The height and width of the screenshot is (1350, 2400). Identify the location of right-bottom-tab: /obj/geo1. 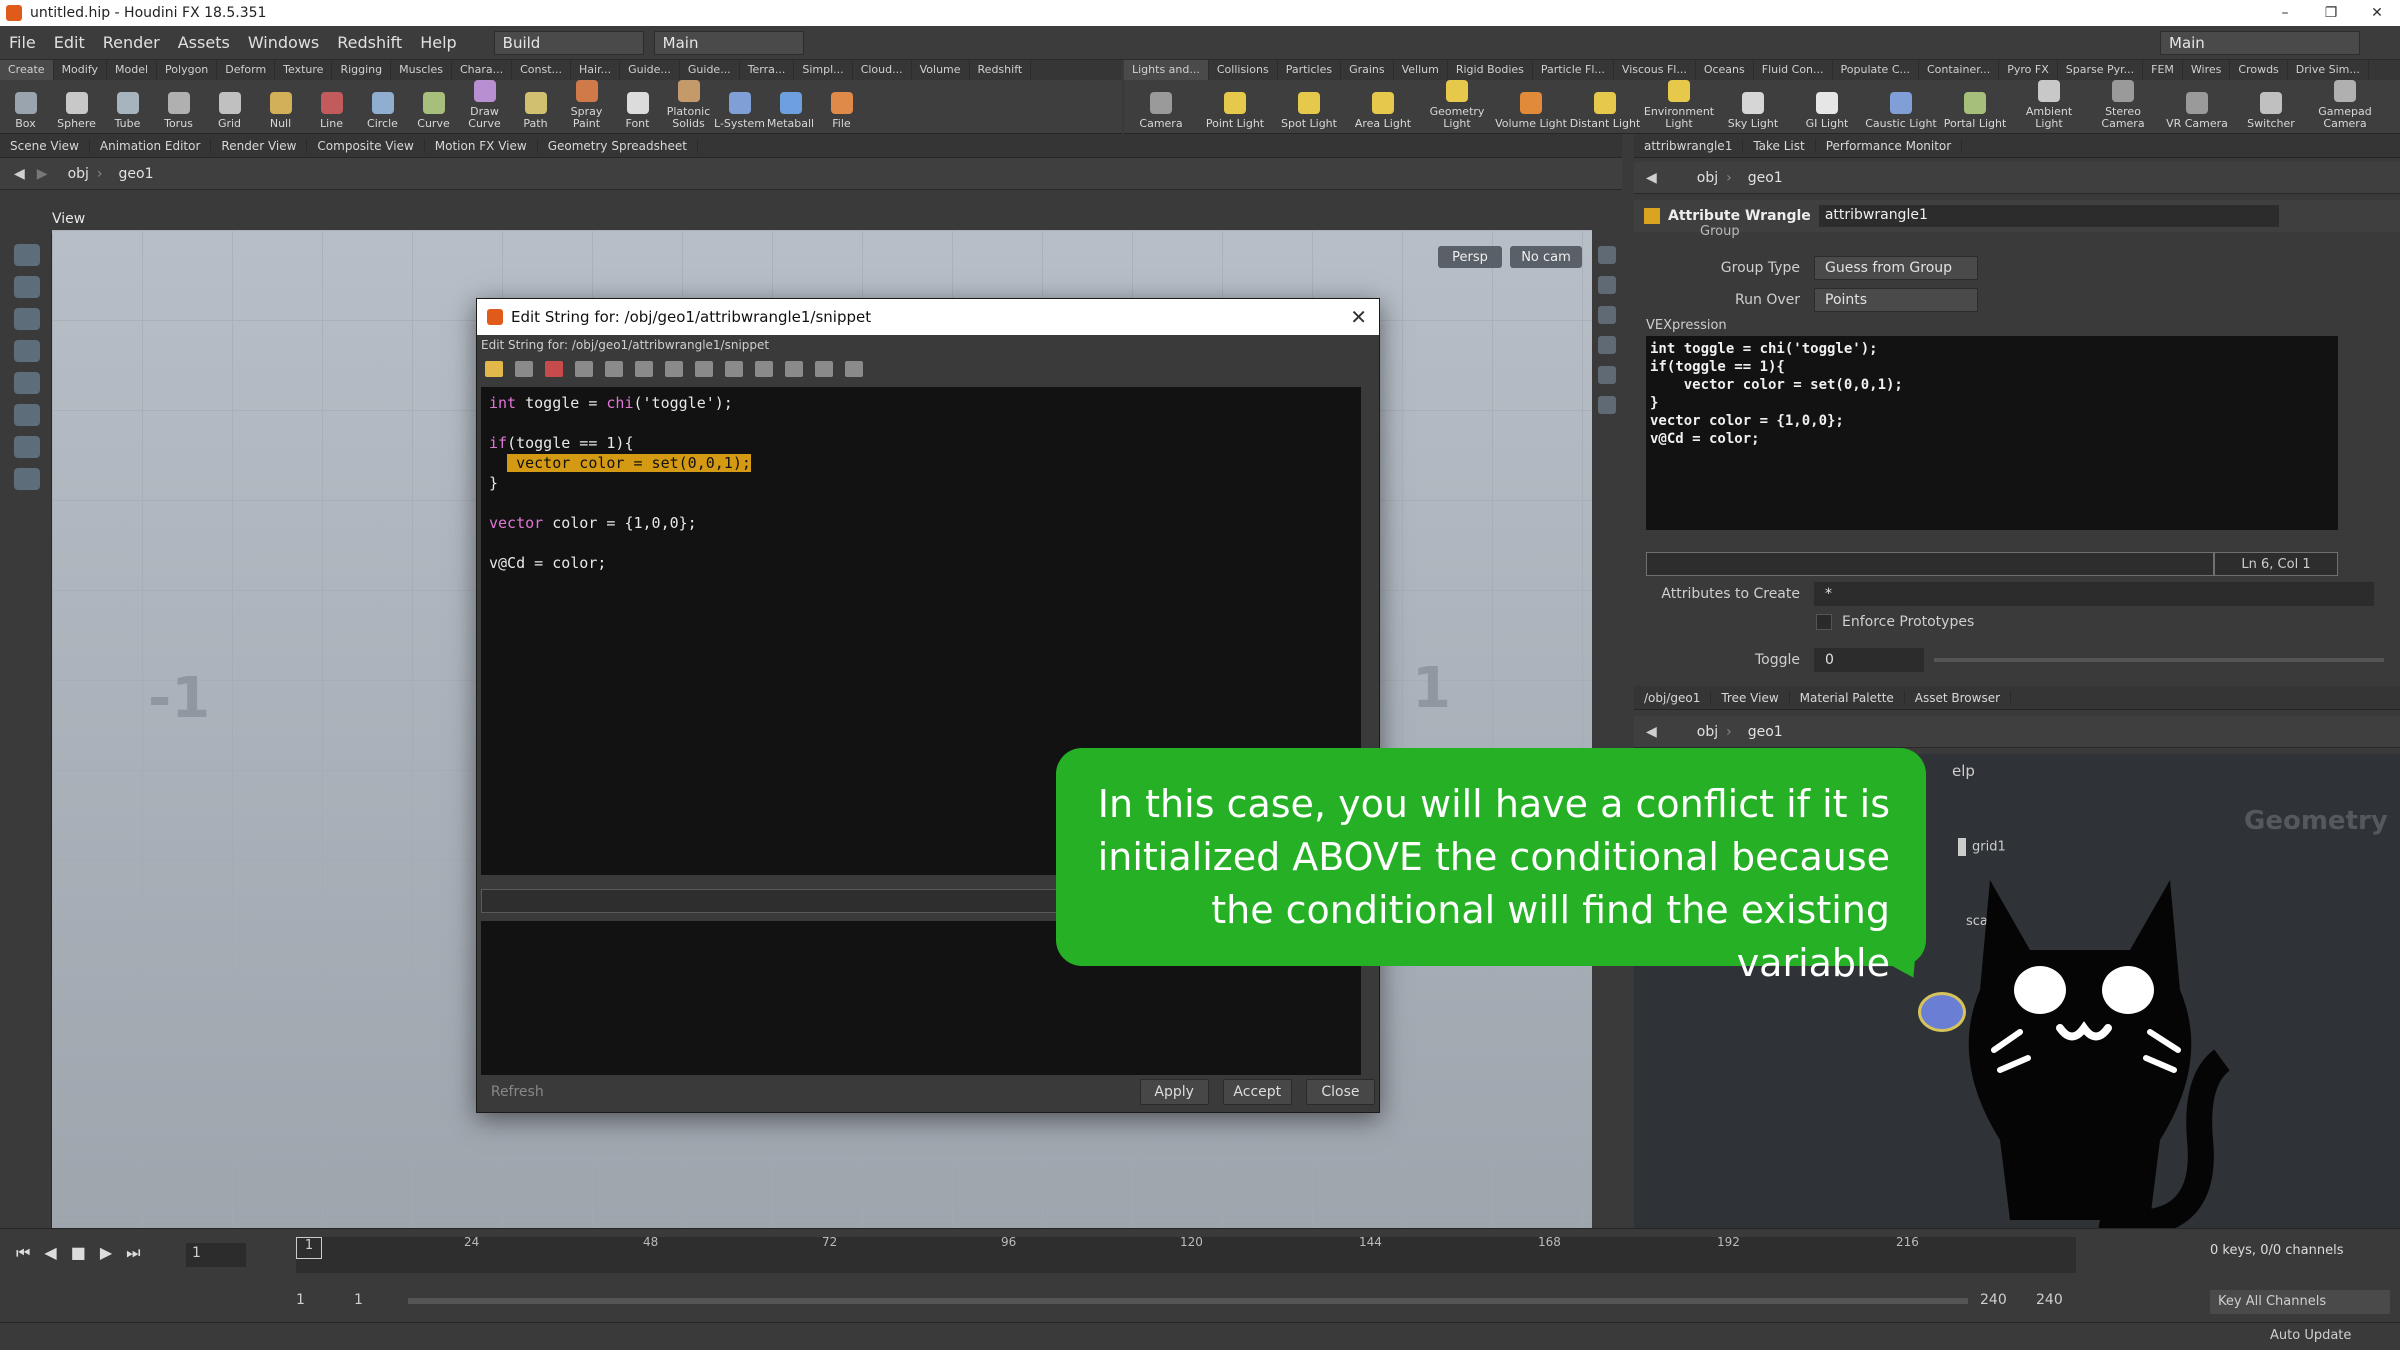
(1673, 697).